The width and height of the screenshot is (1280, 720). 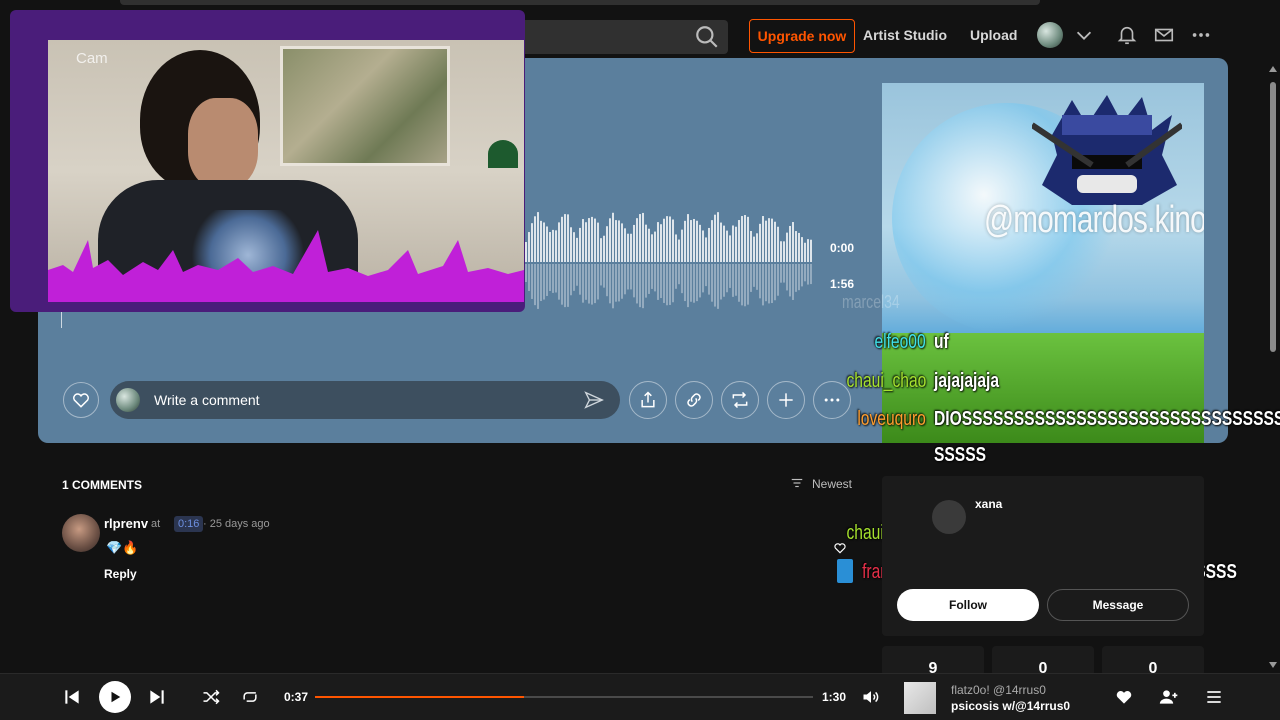 What do you see at coordinates (223, 143) in the screenshot?
I see `webcam-person-face` at bounding box center [223, 143].